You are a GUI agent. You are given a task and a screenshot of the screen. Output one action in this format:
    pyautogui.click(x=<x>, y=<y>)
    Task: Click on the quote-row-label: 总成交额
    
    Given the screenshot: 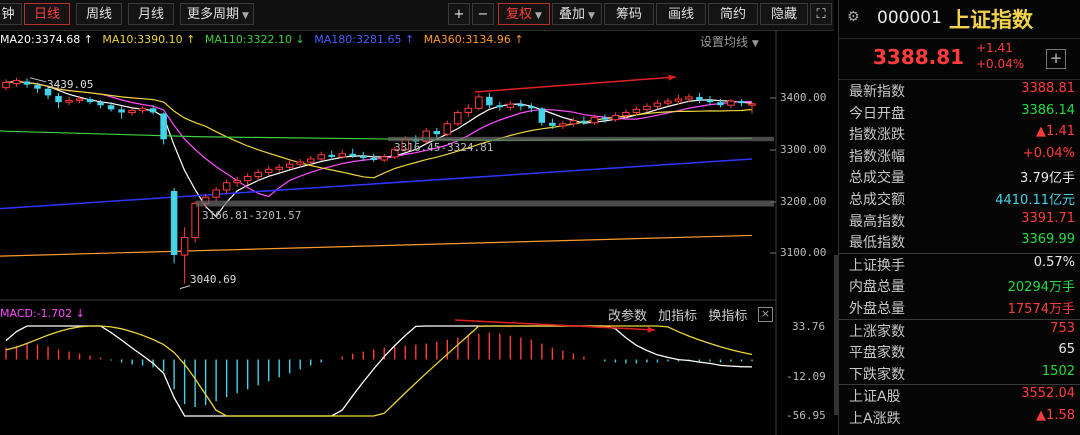 What is the action you would take?
    pyautogui.click(x=877, y=199)
    